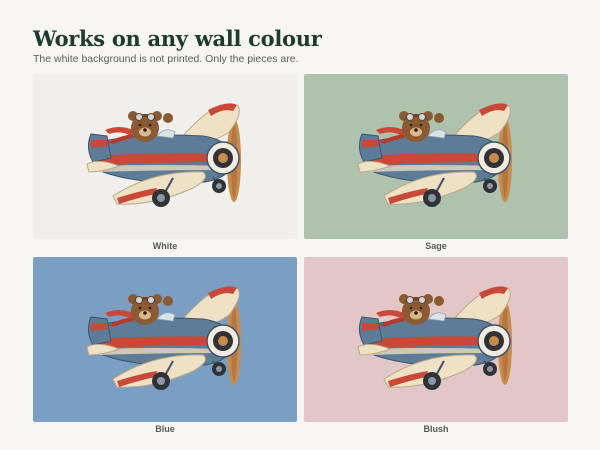 This screenshot has width=600, height=450. What do you see at coordinates (436, 429) in the screenshot?
I see `swatch-label-blush: Blush` at bounding box center [436, 429].